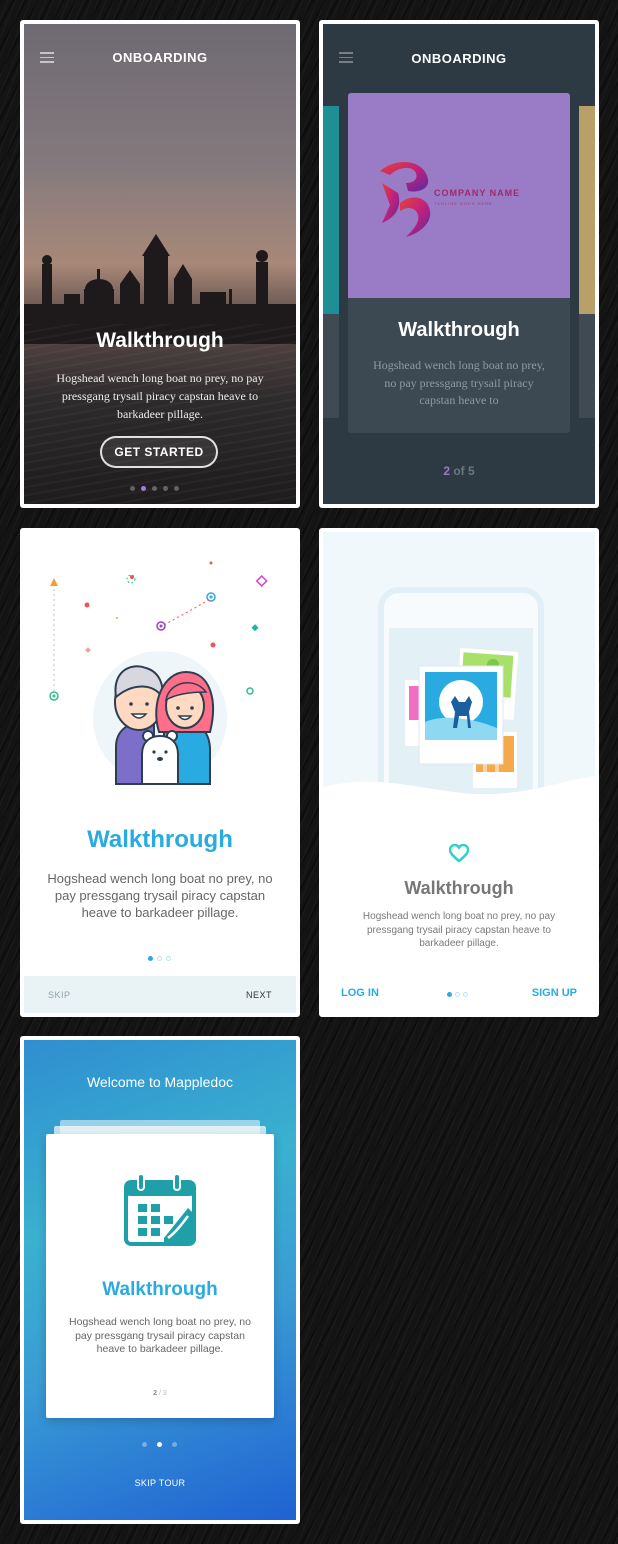 This screenshot has width=618, height=1544. I want to click on page-counter-total: / 3, so click(162, 1393).